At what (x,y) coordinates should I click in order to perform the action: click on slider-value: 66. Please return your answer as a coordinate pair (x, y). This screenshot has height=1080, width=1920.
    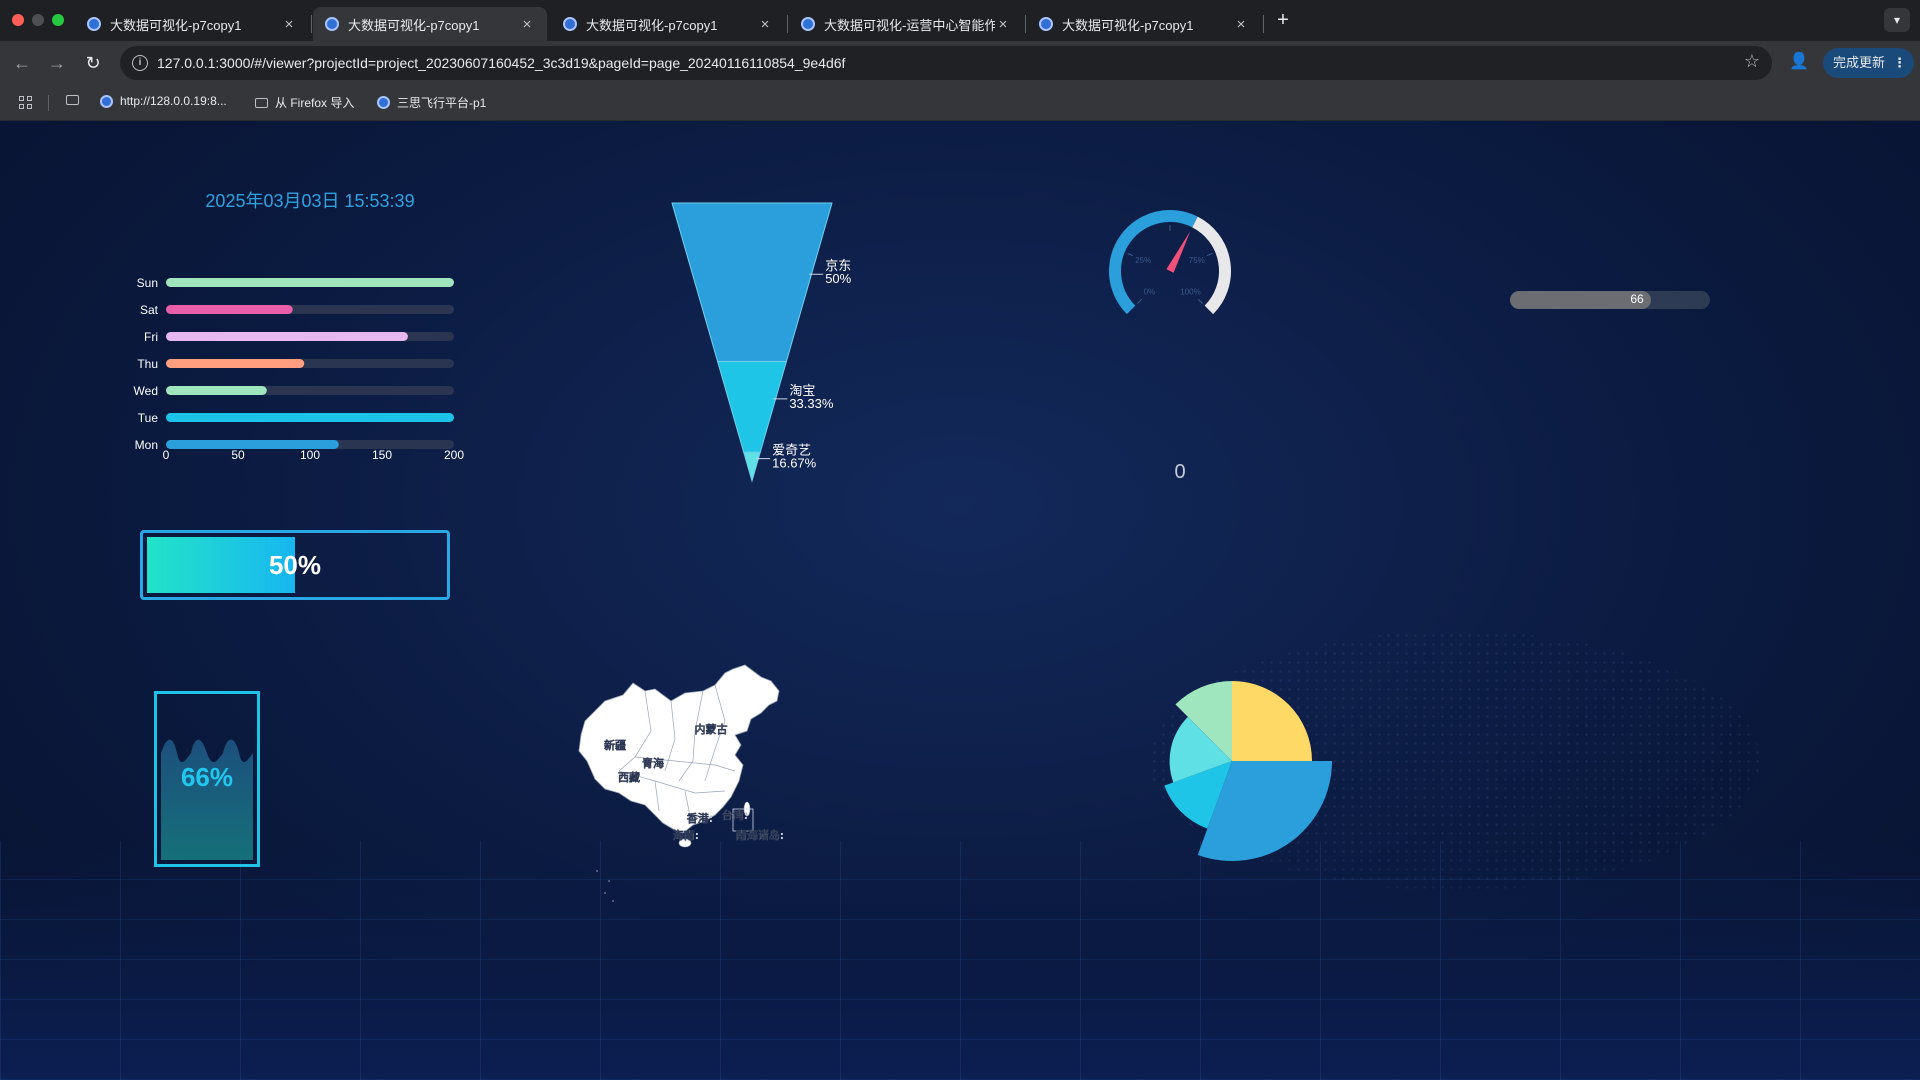
    Looking at the image, I should click on (1637, 299).